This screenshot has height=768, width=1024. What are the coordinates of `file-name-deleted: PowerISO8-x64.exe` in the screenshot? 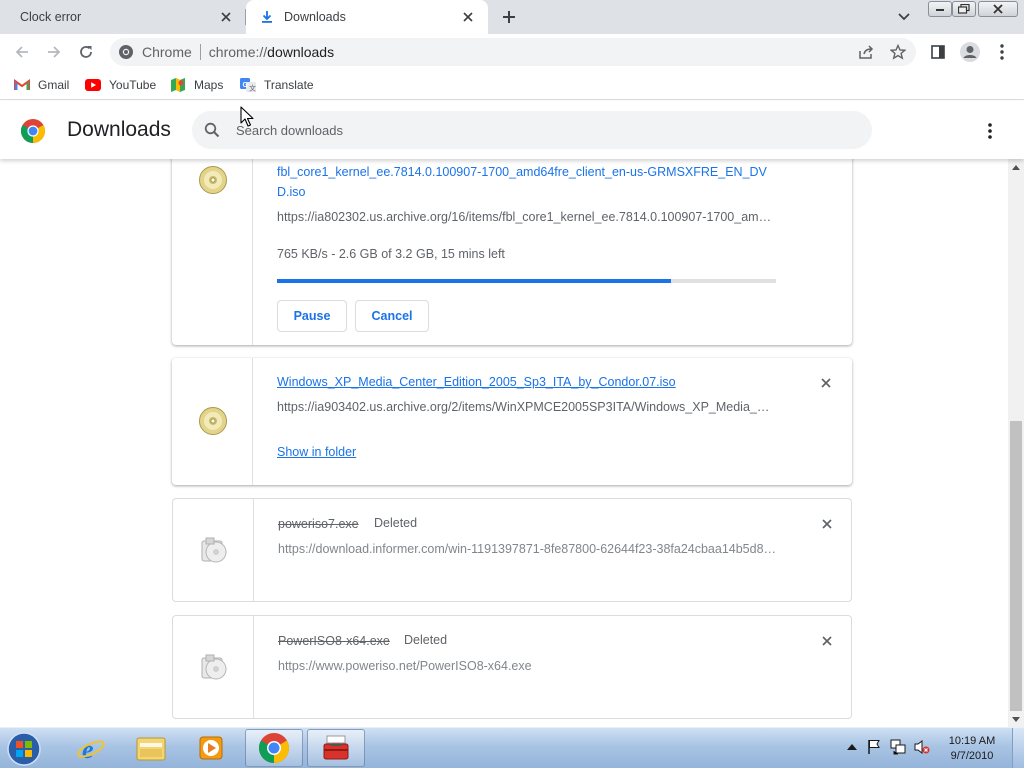 It's located at (334, 641).